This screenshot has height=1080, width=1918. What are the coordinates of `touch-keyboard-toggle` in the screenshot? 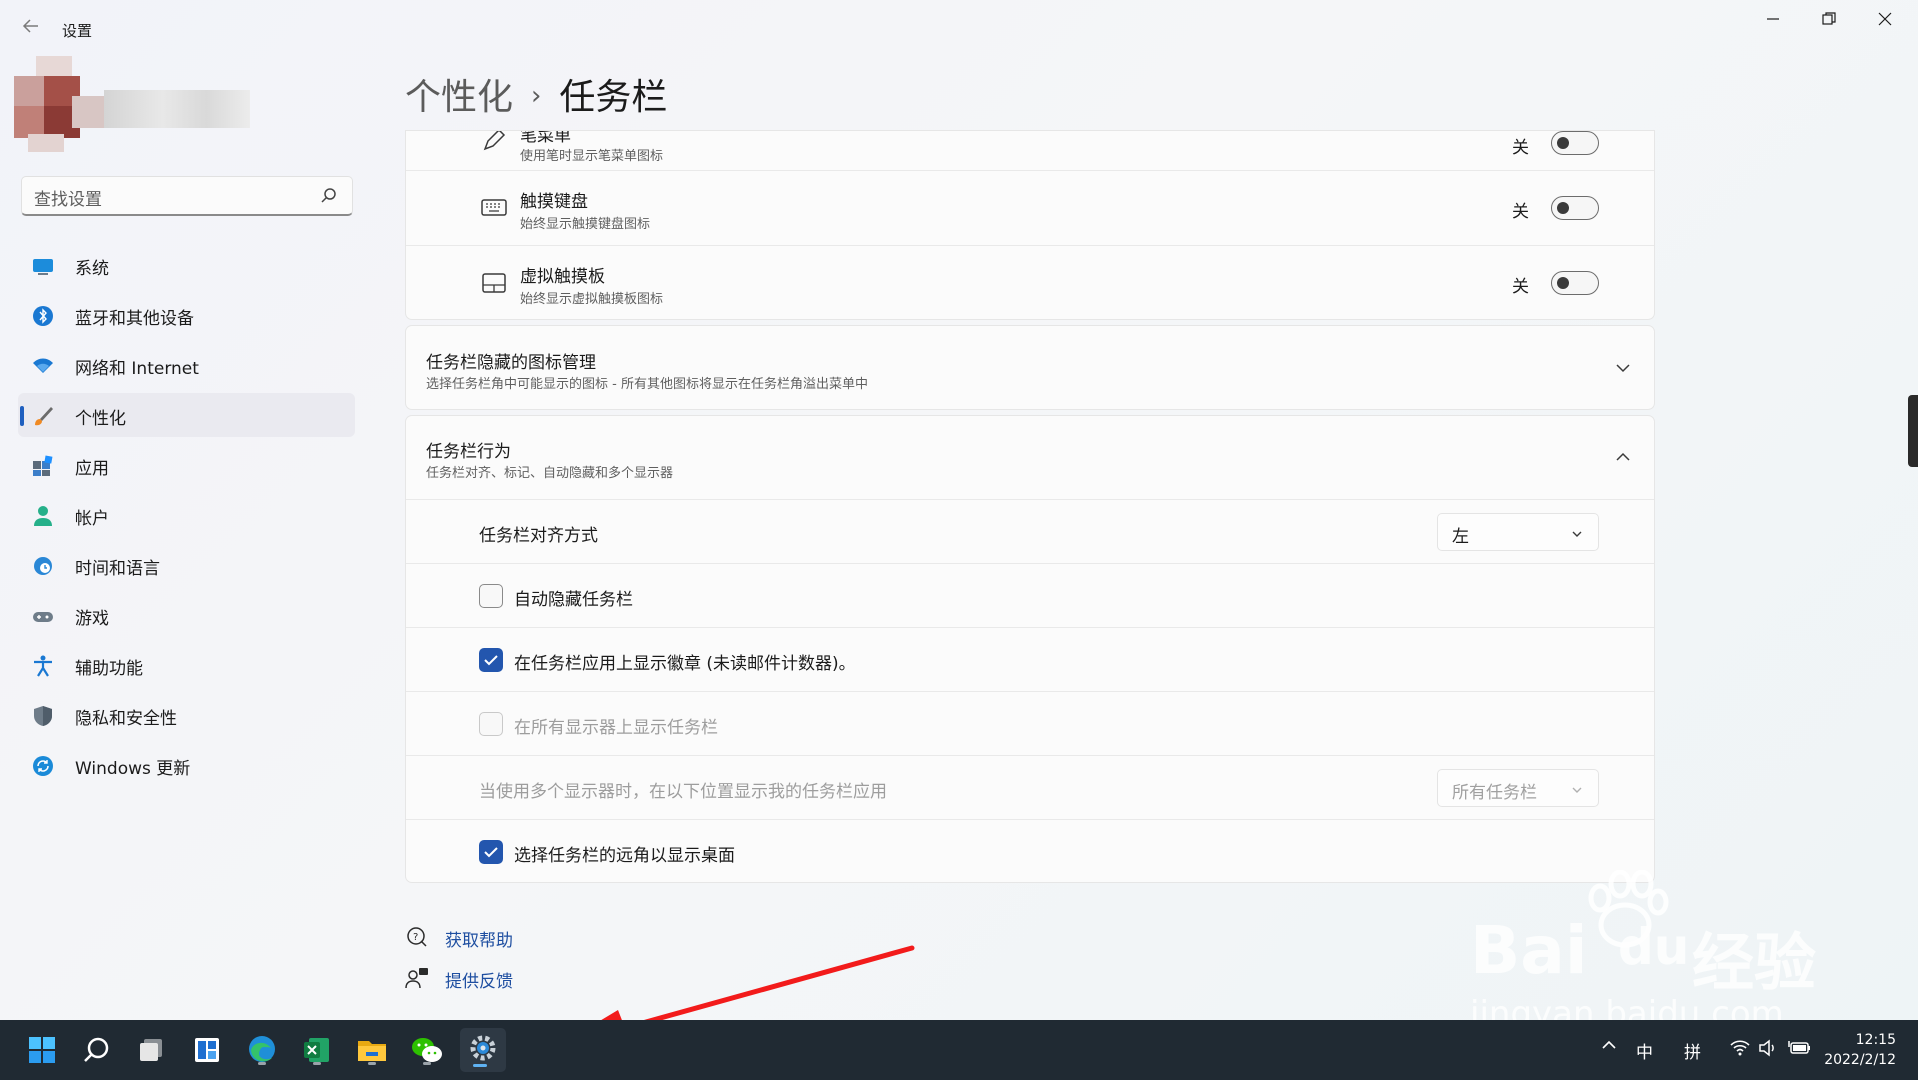 It's located at (1575, 208).